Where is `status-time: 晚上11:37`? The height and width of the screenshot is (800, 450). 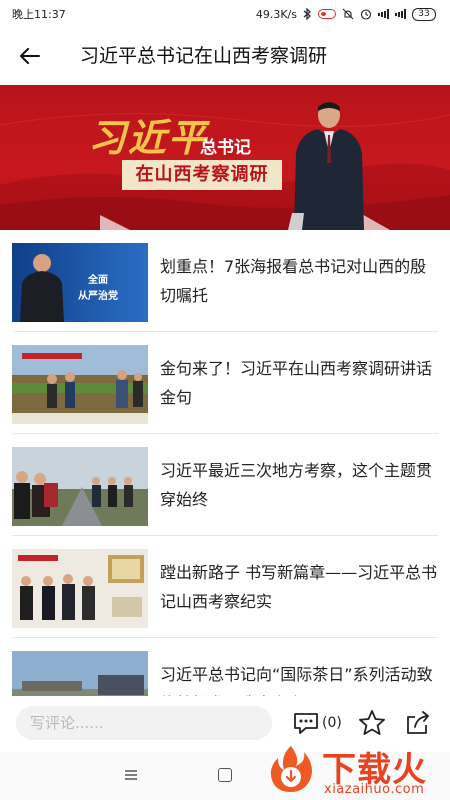 status-time: 晚上11:37 is located at coordinates (39, 14).